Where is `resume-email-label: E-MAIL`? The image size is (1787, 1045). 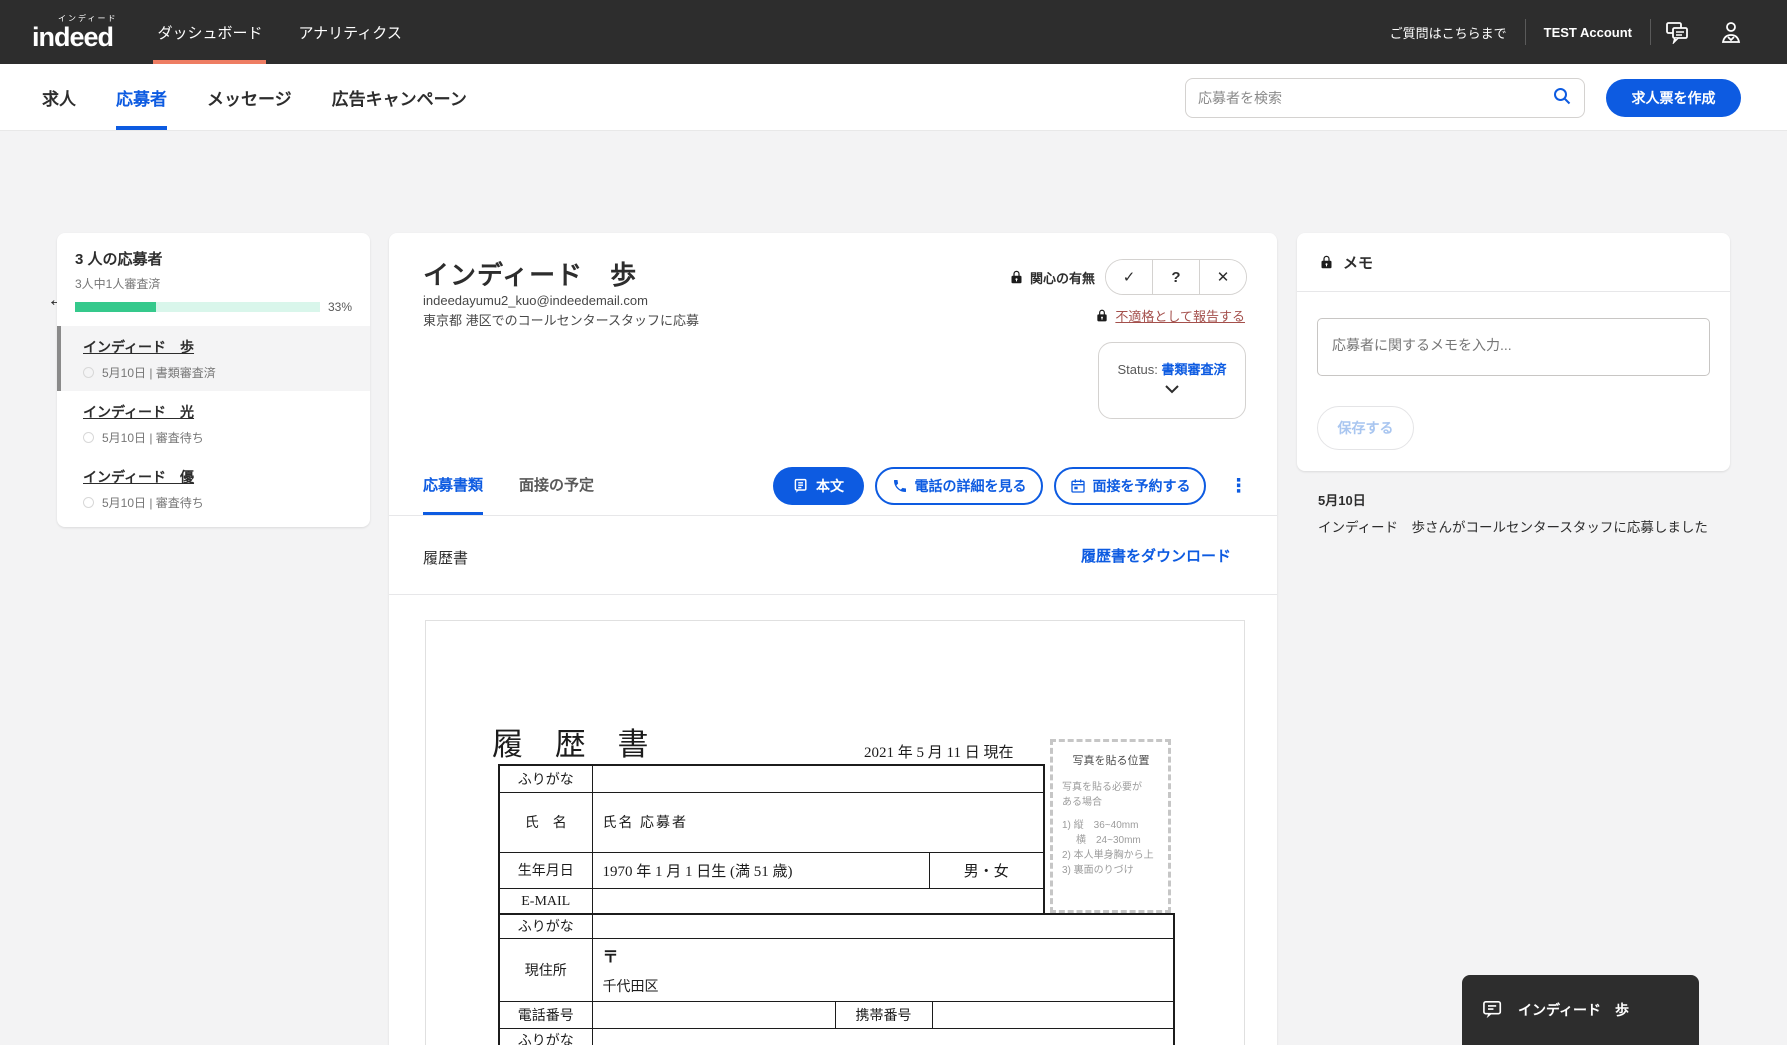 resume-email-label: E-MAIL is located at coordinates (545, 902).